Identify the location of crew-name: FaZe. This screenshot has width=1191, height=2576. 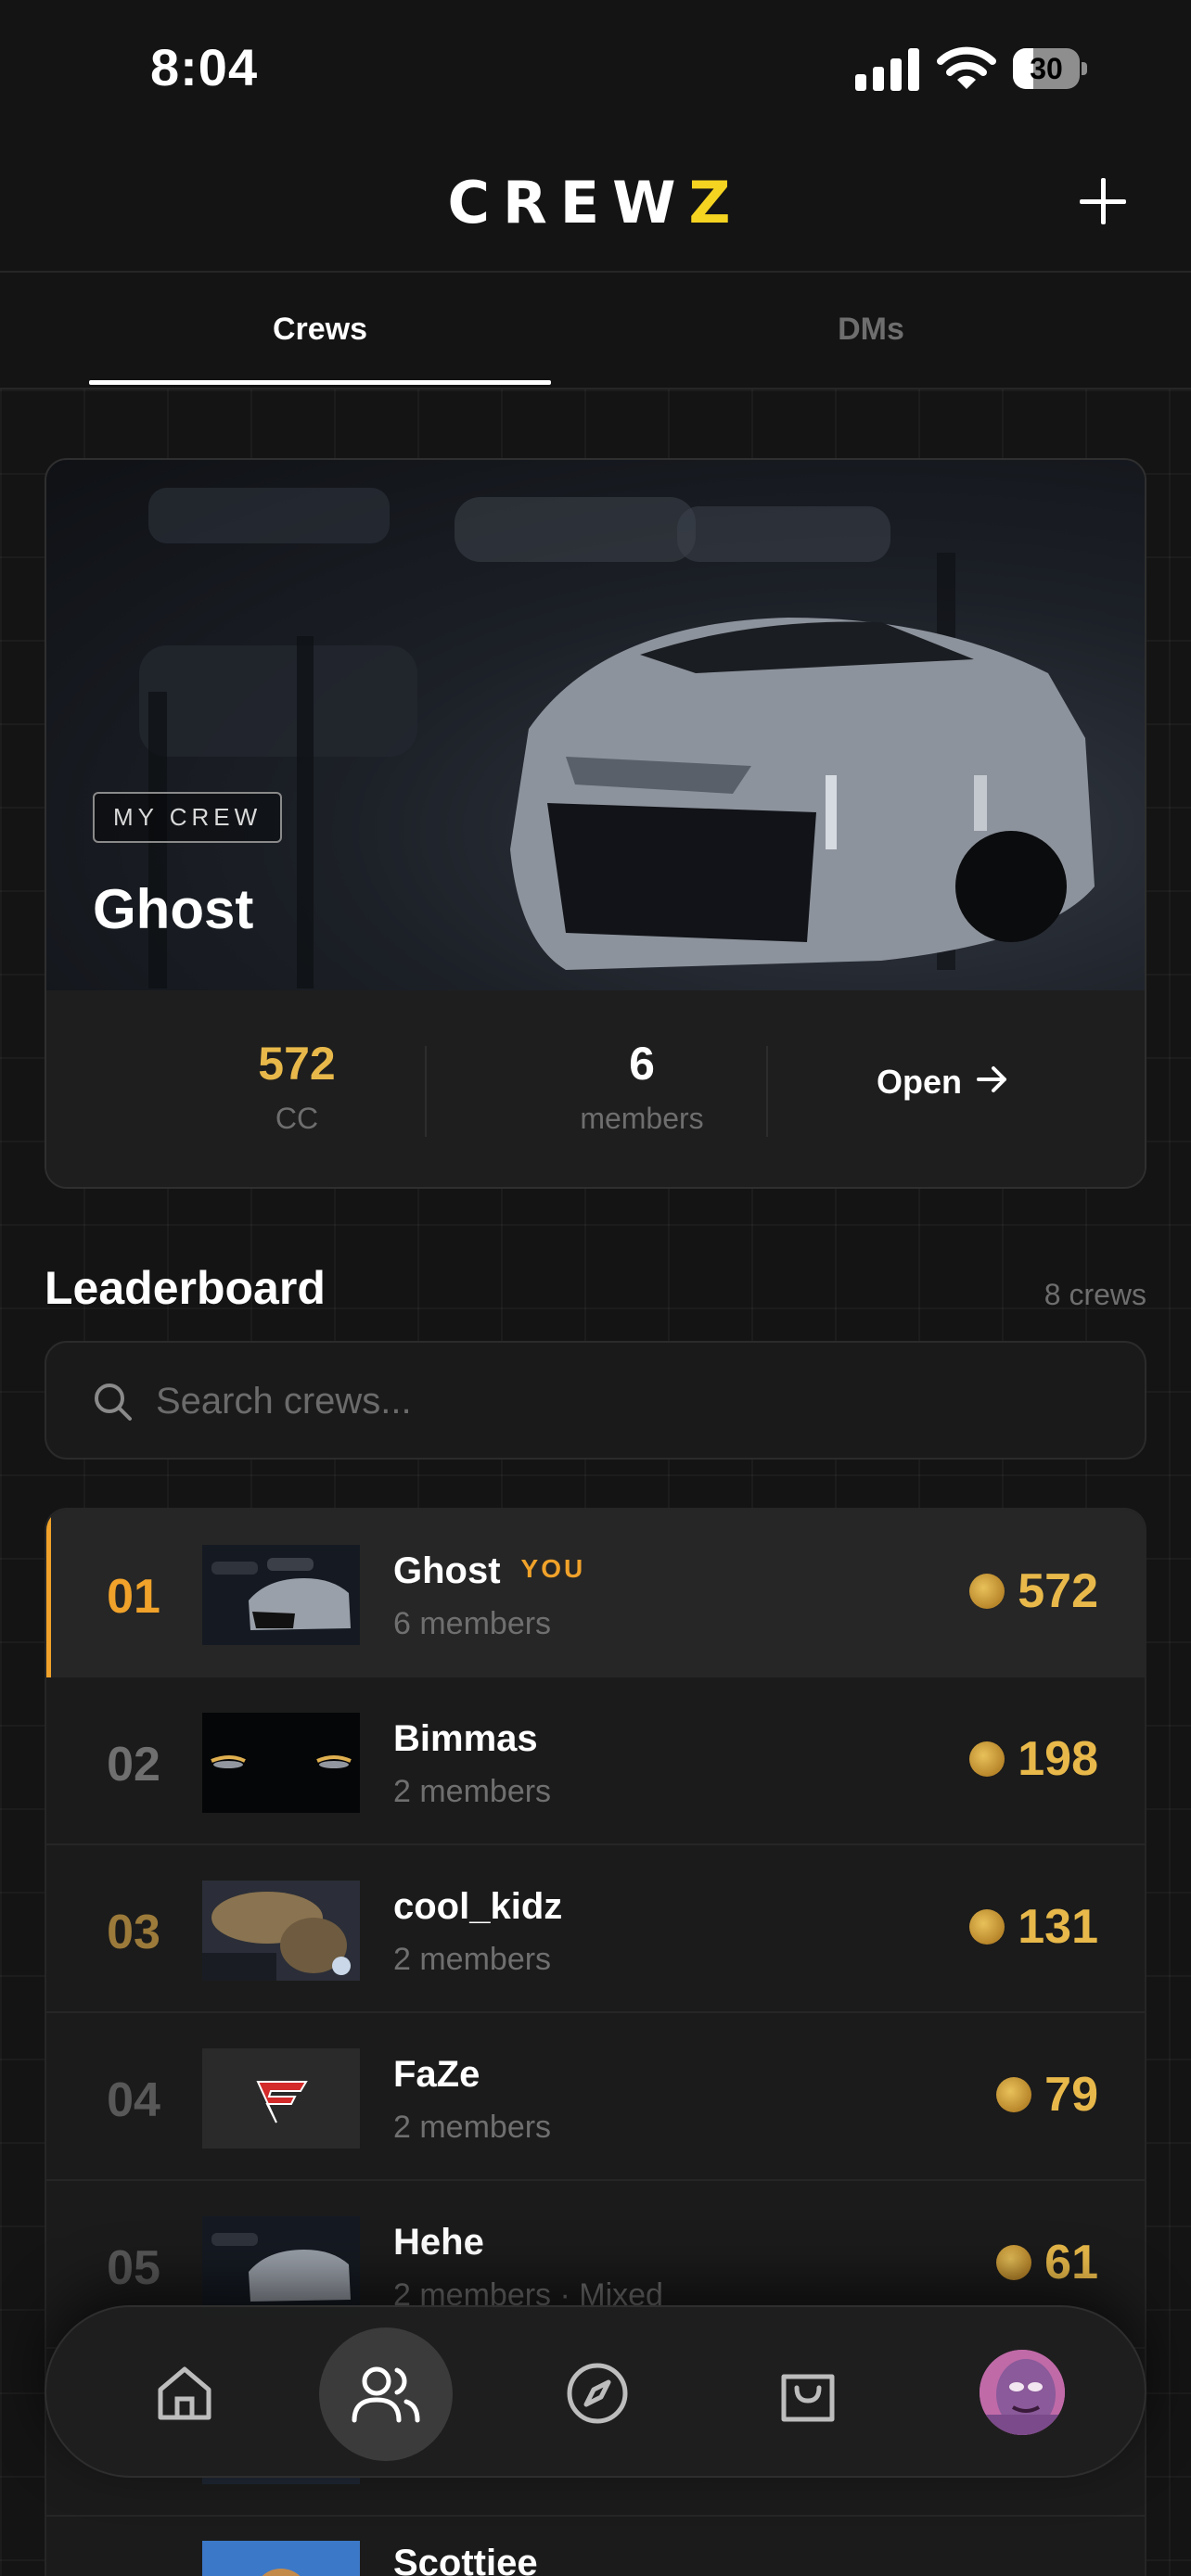
(437, 2074).